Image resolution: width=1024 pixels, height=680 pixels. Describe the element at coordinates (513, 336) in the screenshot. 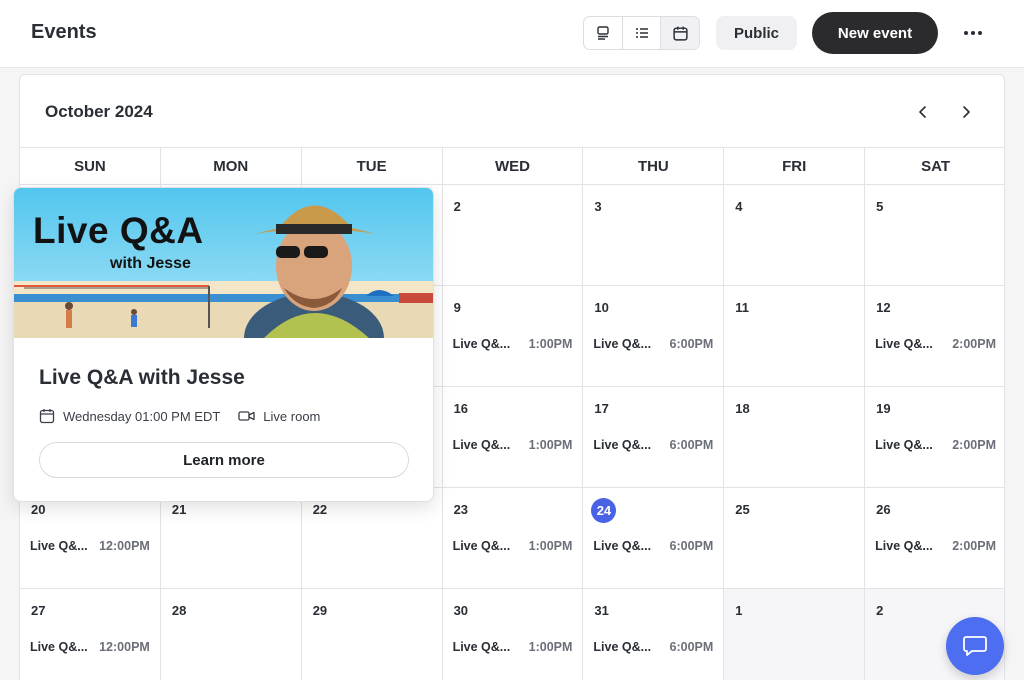

I see `calendar-day-cell: 9 Live Q&... 1:00PM` at that location.